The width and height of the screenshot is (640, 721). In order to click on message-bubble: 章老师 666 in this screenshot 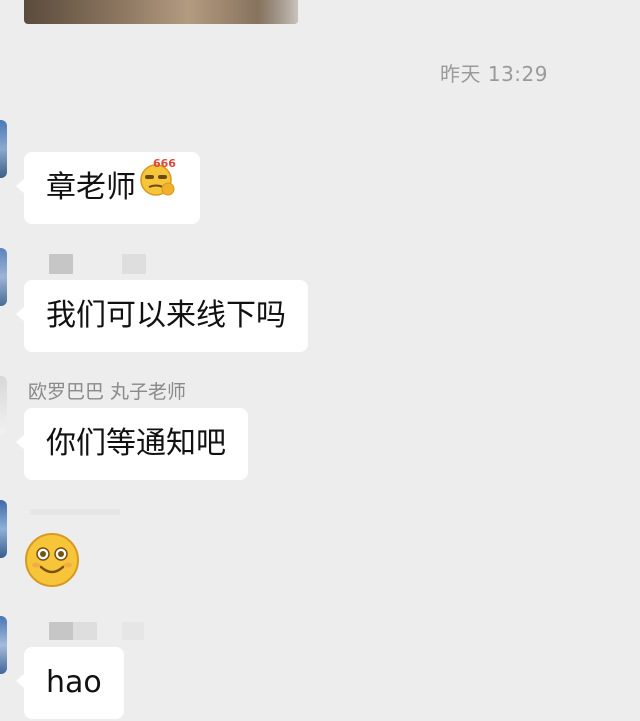, I will do `click(108, 188)`.